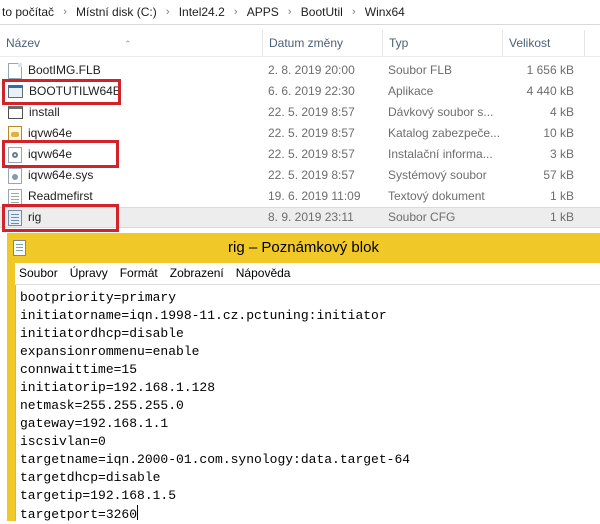 The height and width of the screenshot is (524, 600). I want to click on file-size: 57 kB, so click(558, 175).